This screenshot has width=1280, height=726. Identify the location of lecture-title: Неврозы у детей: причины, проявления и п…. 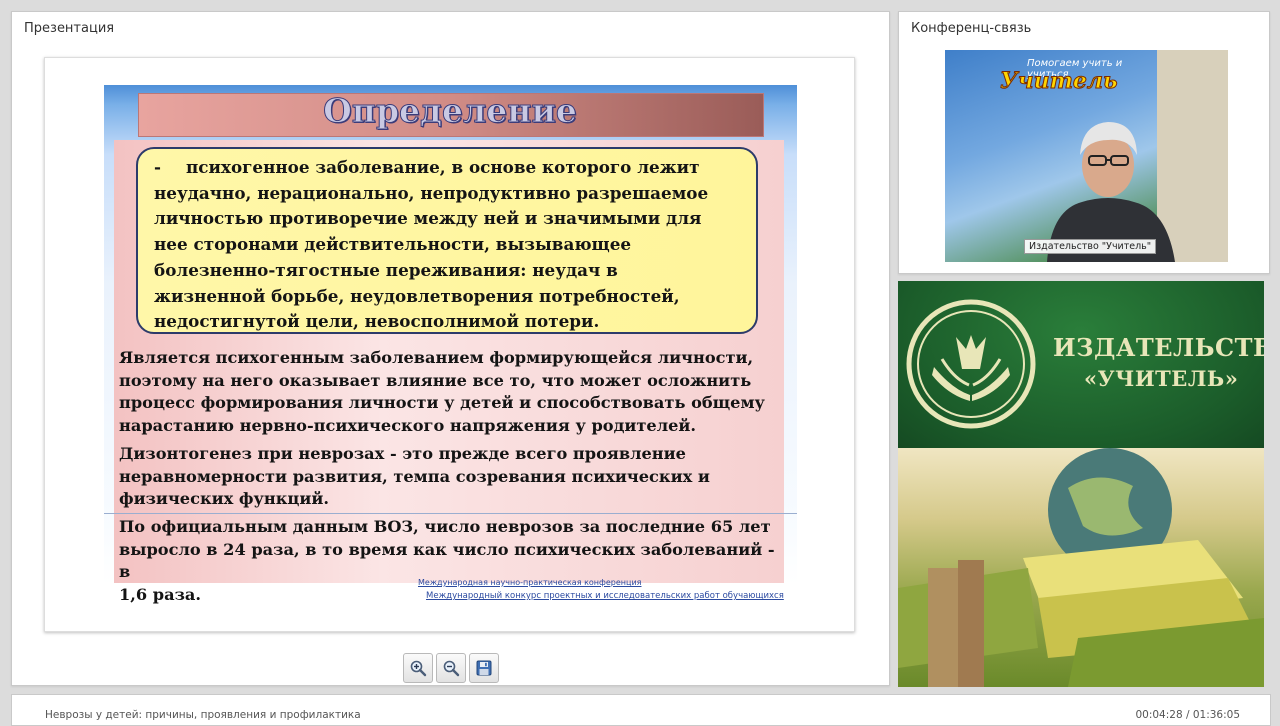
(203, 715).